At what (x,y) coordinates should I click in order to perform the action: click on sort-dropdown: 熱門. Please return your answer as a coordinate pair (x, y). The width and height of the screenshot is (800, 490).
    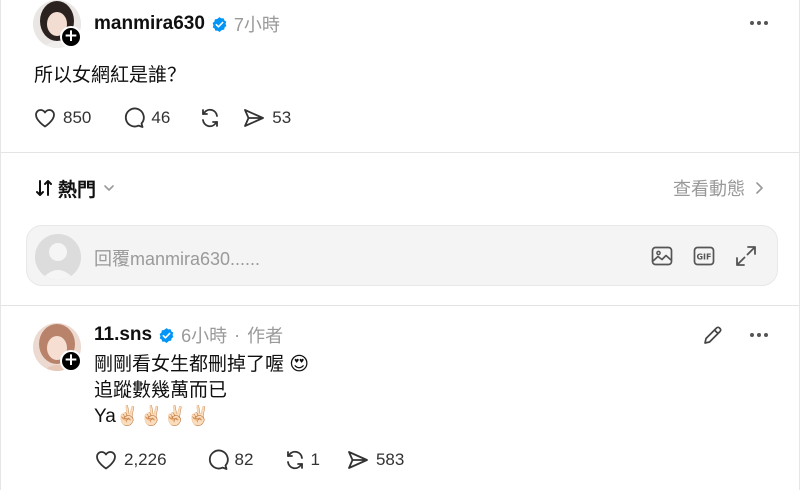
    Looking at the image, I should click on (75, 188).